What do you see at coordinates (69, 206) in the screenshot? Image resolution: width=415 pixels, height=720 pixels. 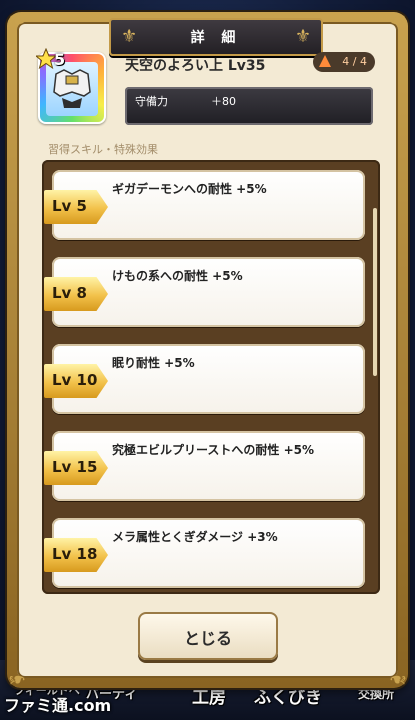 I see `level-text: Lv 5` at bounding box center [69, 206].